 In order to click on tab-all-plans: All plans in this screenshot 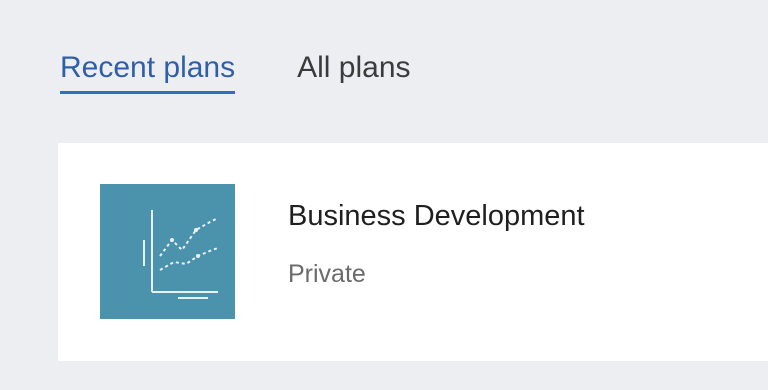, I will do `click(353, 72)`.